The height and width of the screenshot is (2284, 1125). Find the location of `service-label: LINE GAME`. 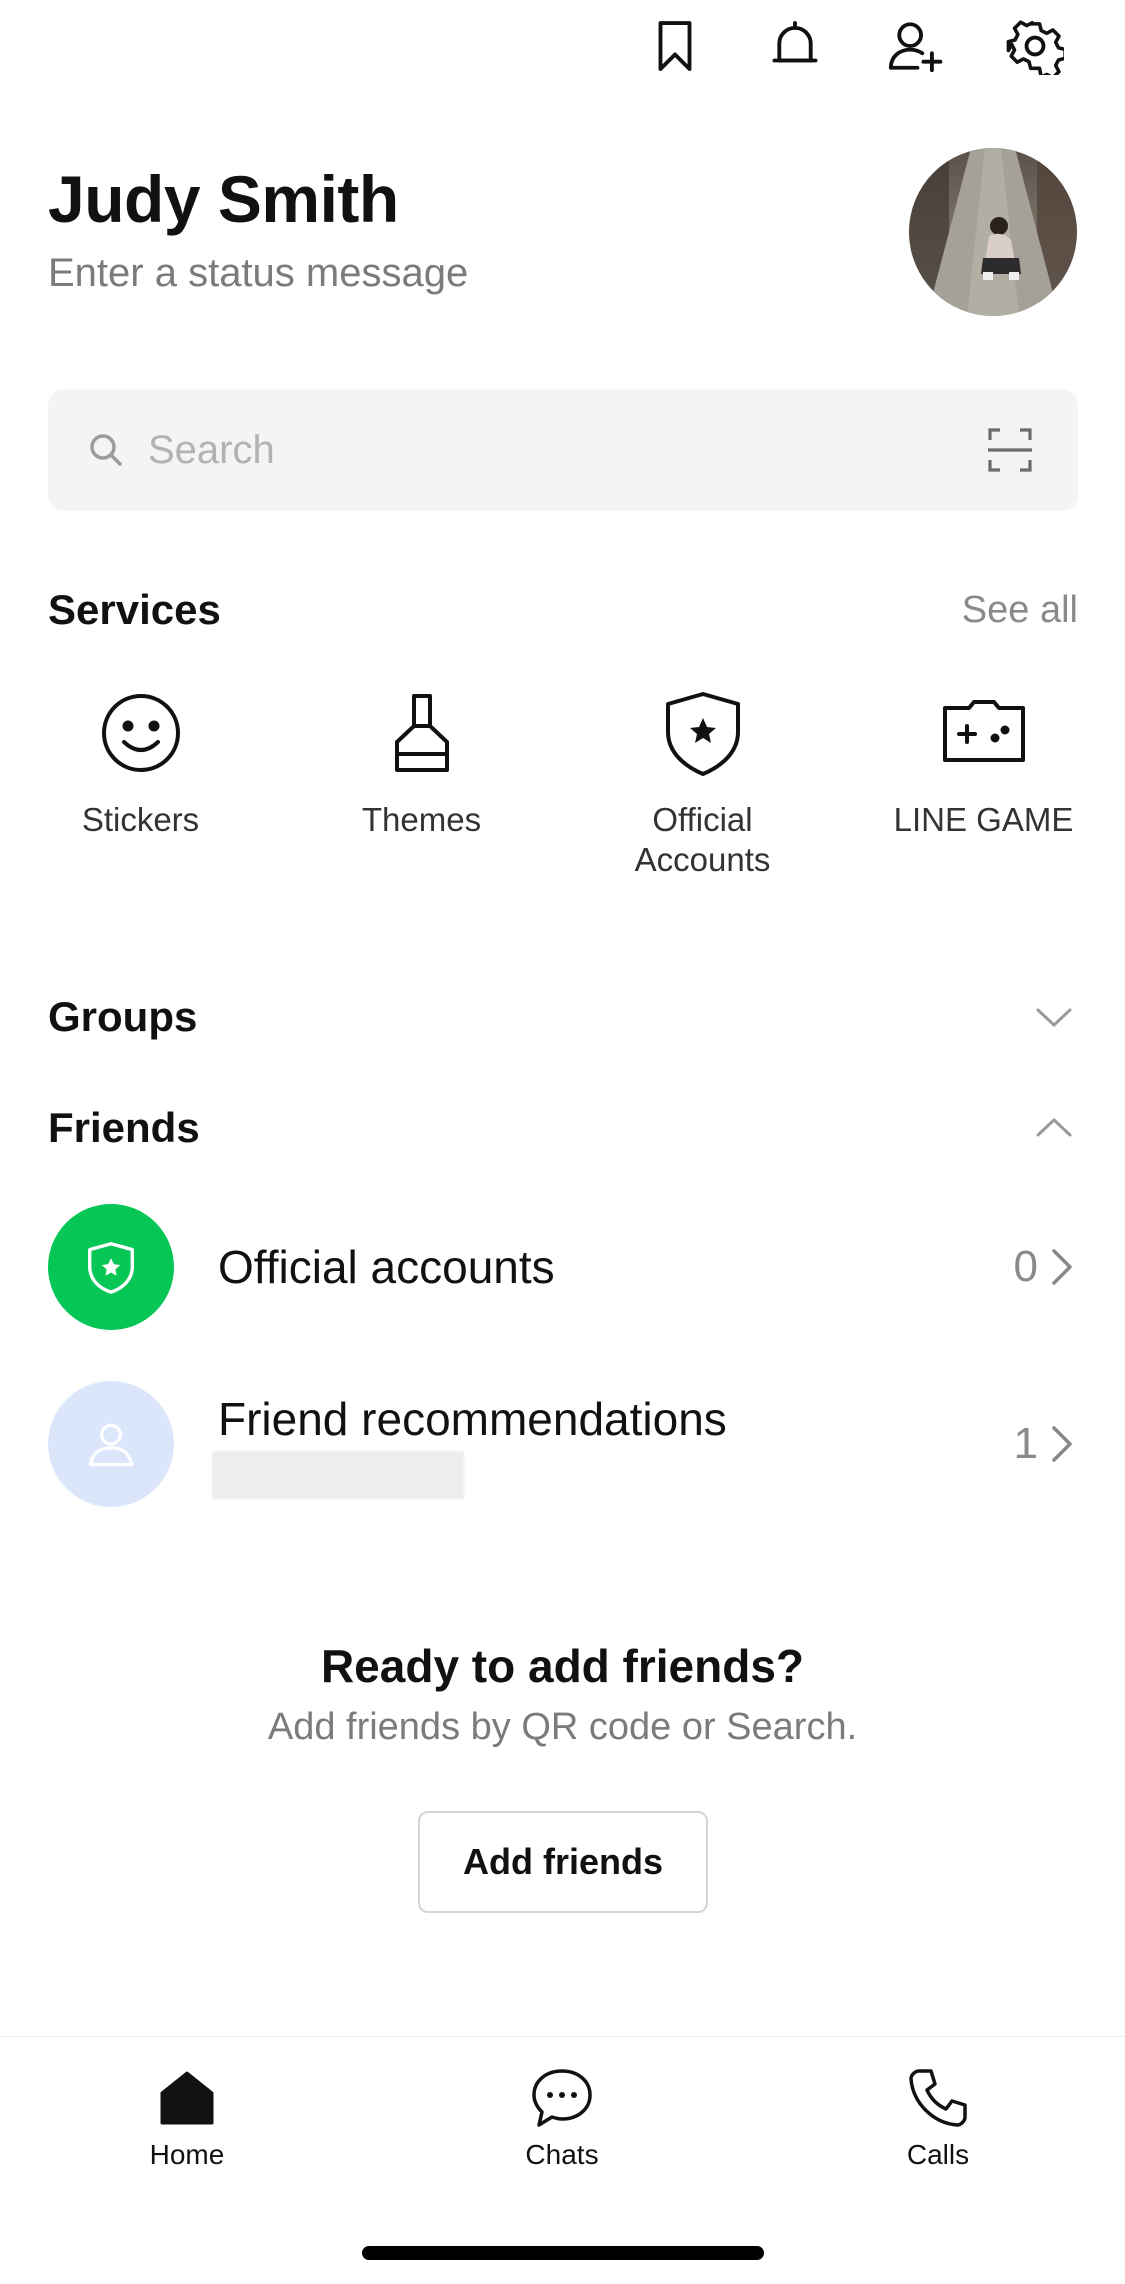

service-label: LINE GAME is located at coordinates (983, 819).